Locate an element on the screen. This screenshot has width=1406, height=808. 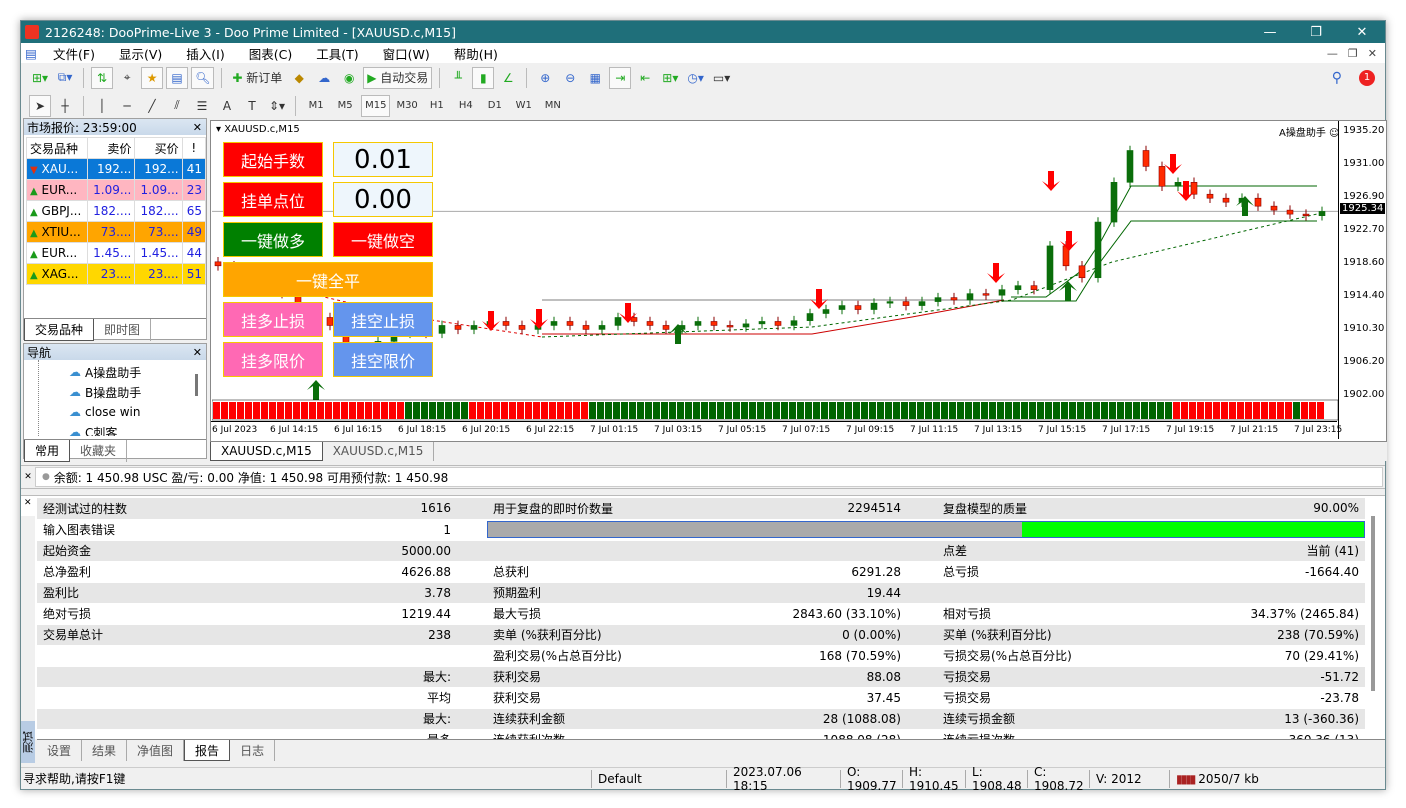
menu-file: 文件(F) is located at coordinates (74, 53).